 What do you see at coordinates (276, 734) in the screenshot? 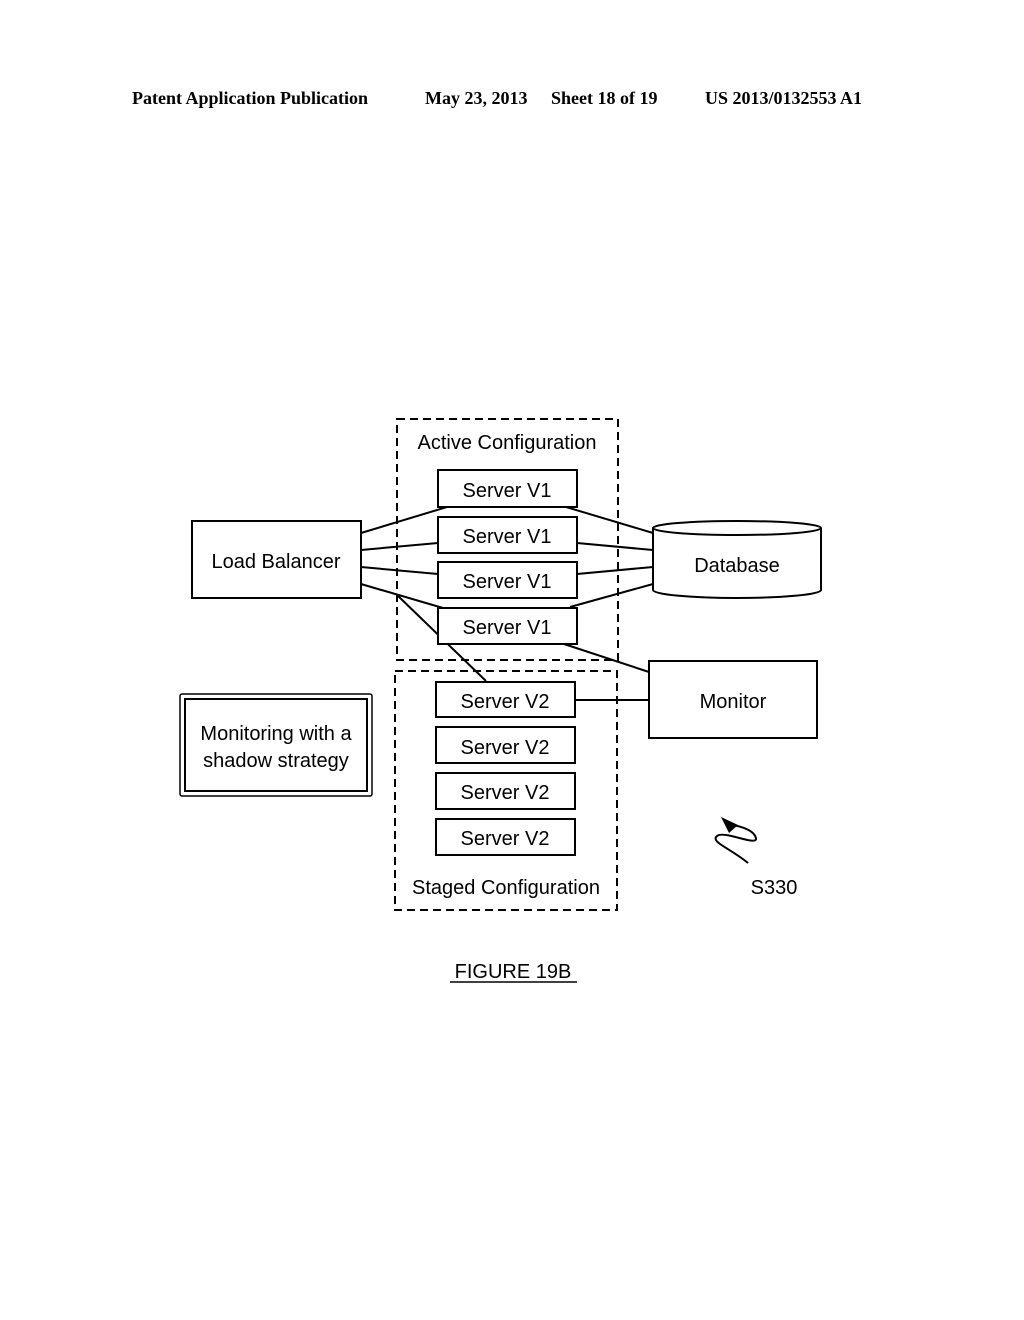
I see `strategy-label-line1: Monitoring with a` at bounding box center [276, 734].